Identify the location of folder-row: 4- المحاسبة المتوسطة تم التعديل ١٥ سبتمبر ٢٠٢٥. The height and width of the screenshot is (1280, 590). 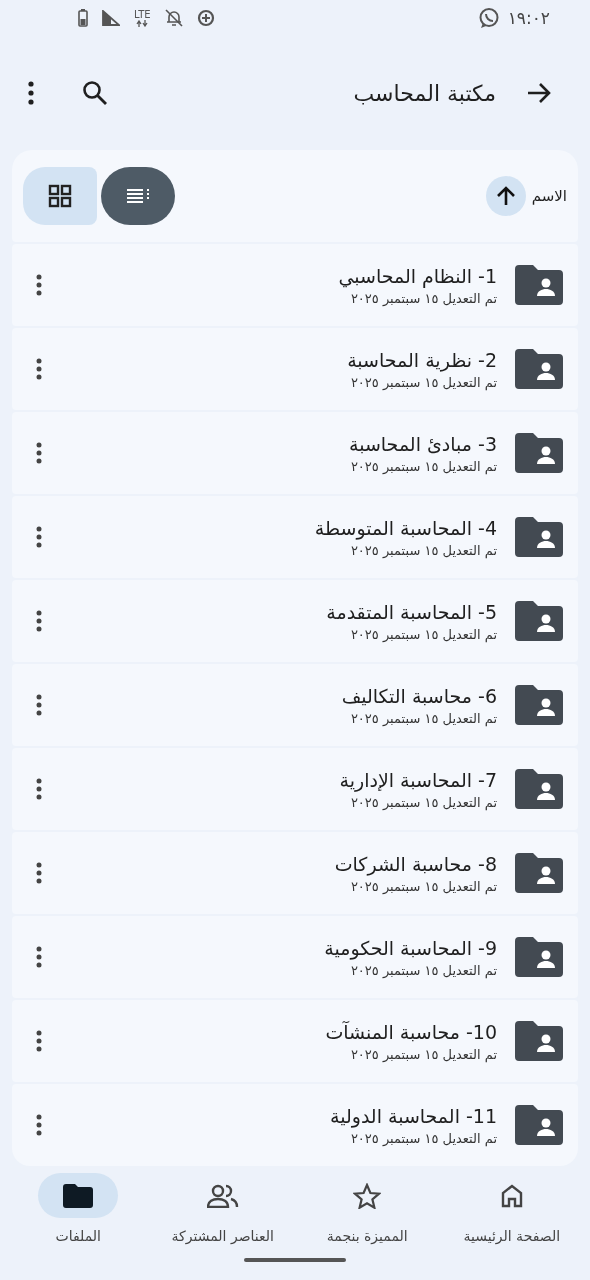
(295, 537).